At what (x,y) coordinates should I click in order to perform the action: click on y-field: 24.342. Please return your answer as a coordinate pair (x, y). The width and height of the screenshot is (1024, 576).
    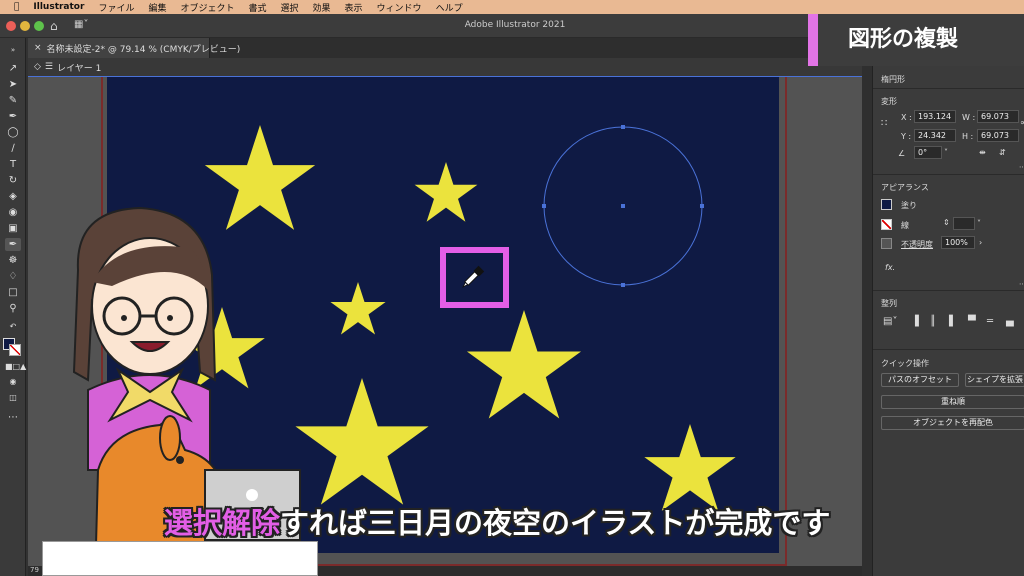
    Looking at the image, I should click on (935, 135).